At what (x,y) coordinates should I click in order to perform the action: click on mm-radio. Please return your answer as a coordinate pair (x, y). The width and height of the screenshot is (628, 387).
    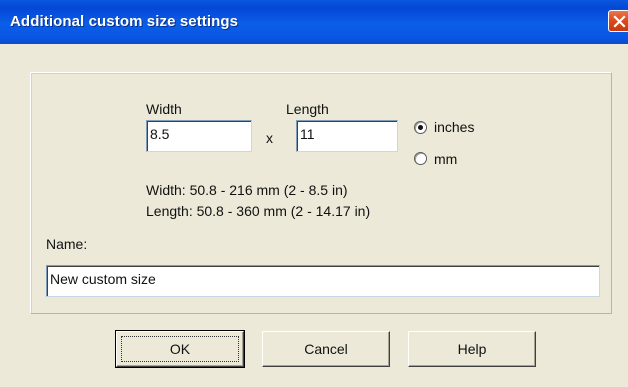
    Looking at the image, I should click on (420, 158).